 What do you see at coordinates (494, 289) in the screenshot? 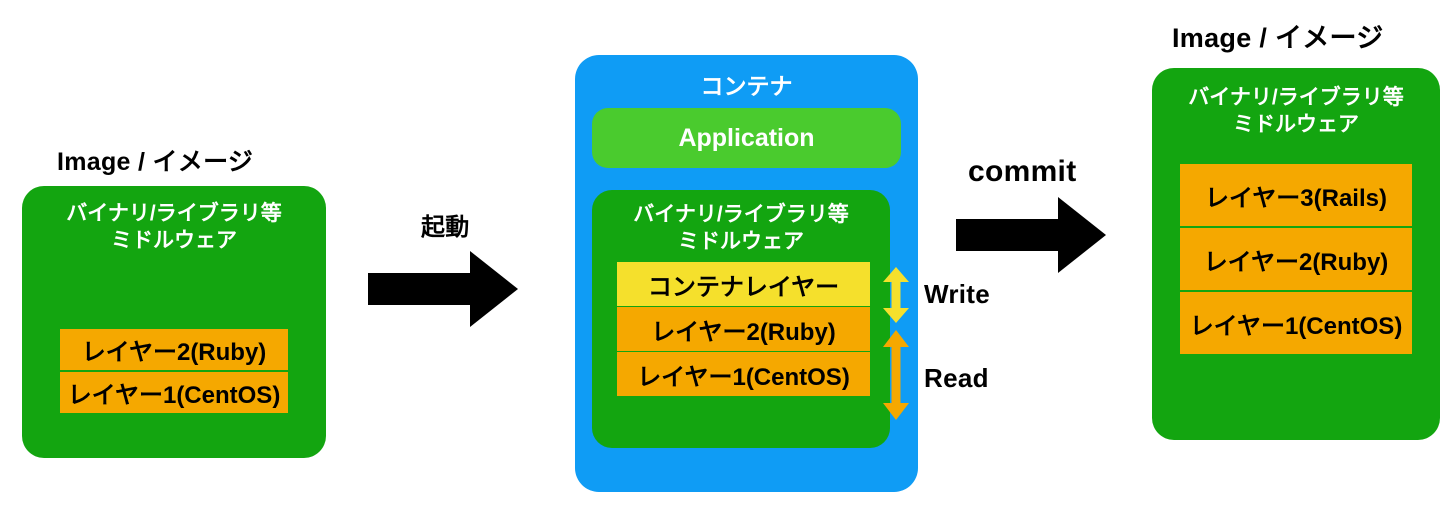
I see `startup-arrow-head-icon` at bounding box center [494, 289].